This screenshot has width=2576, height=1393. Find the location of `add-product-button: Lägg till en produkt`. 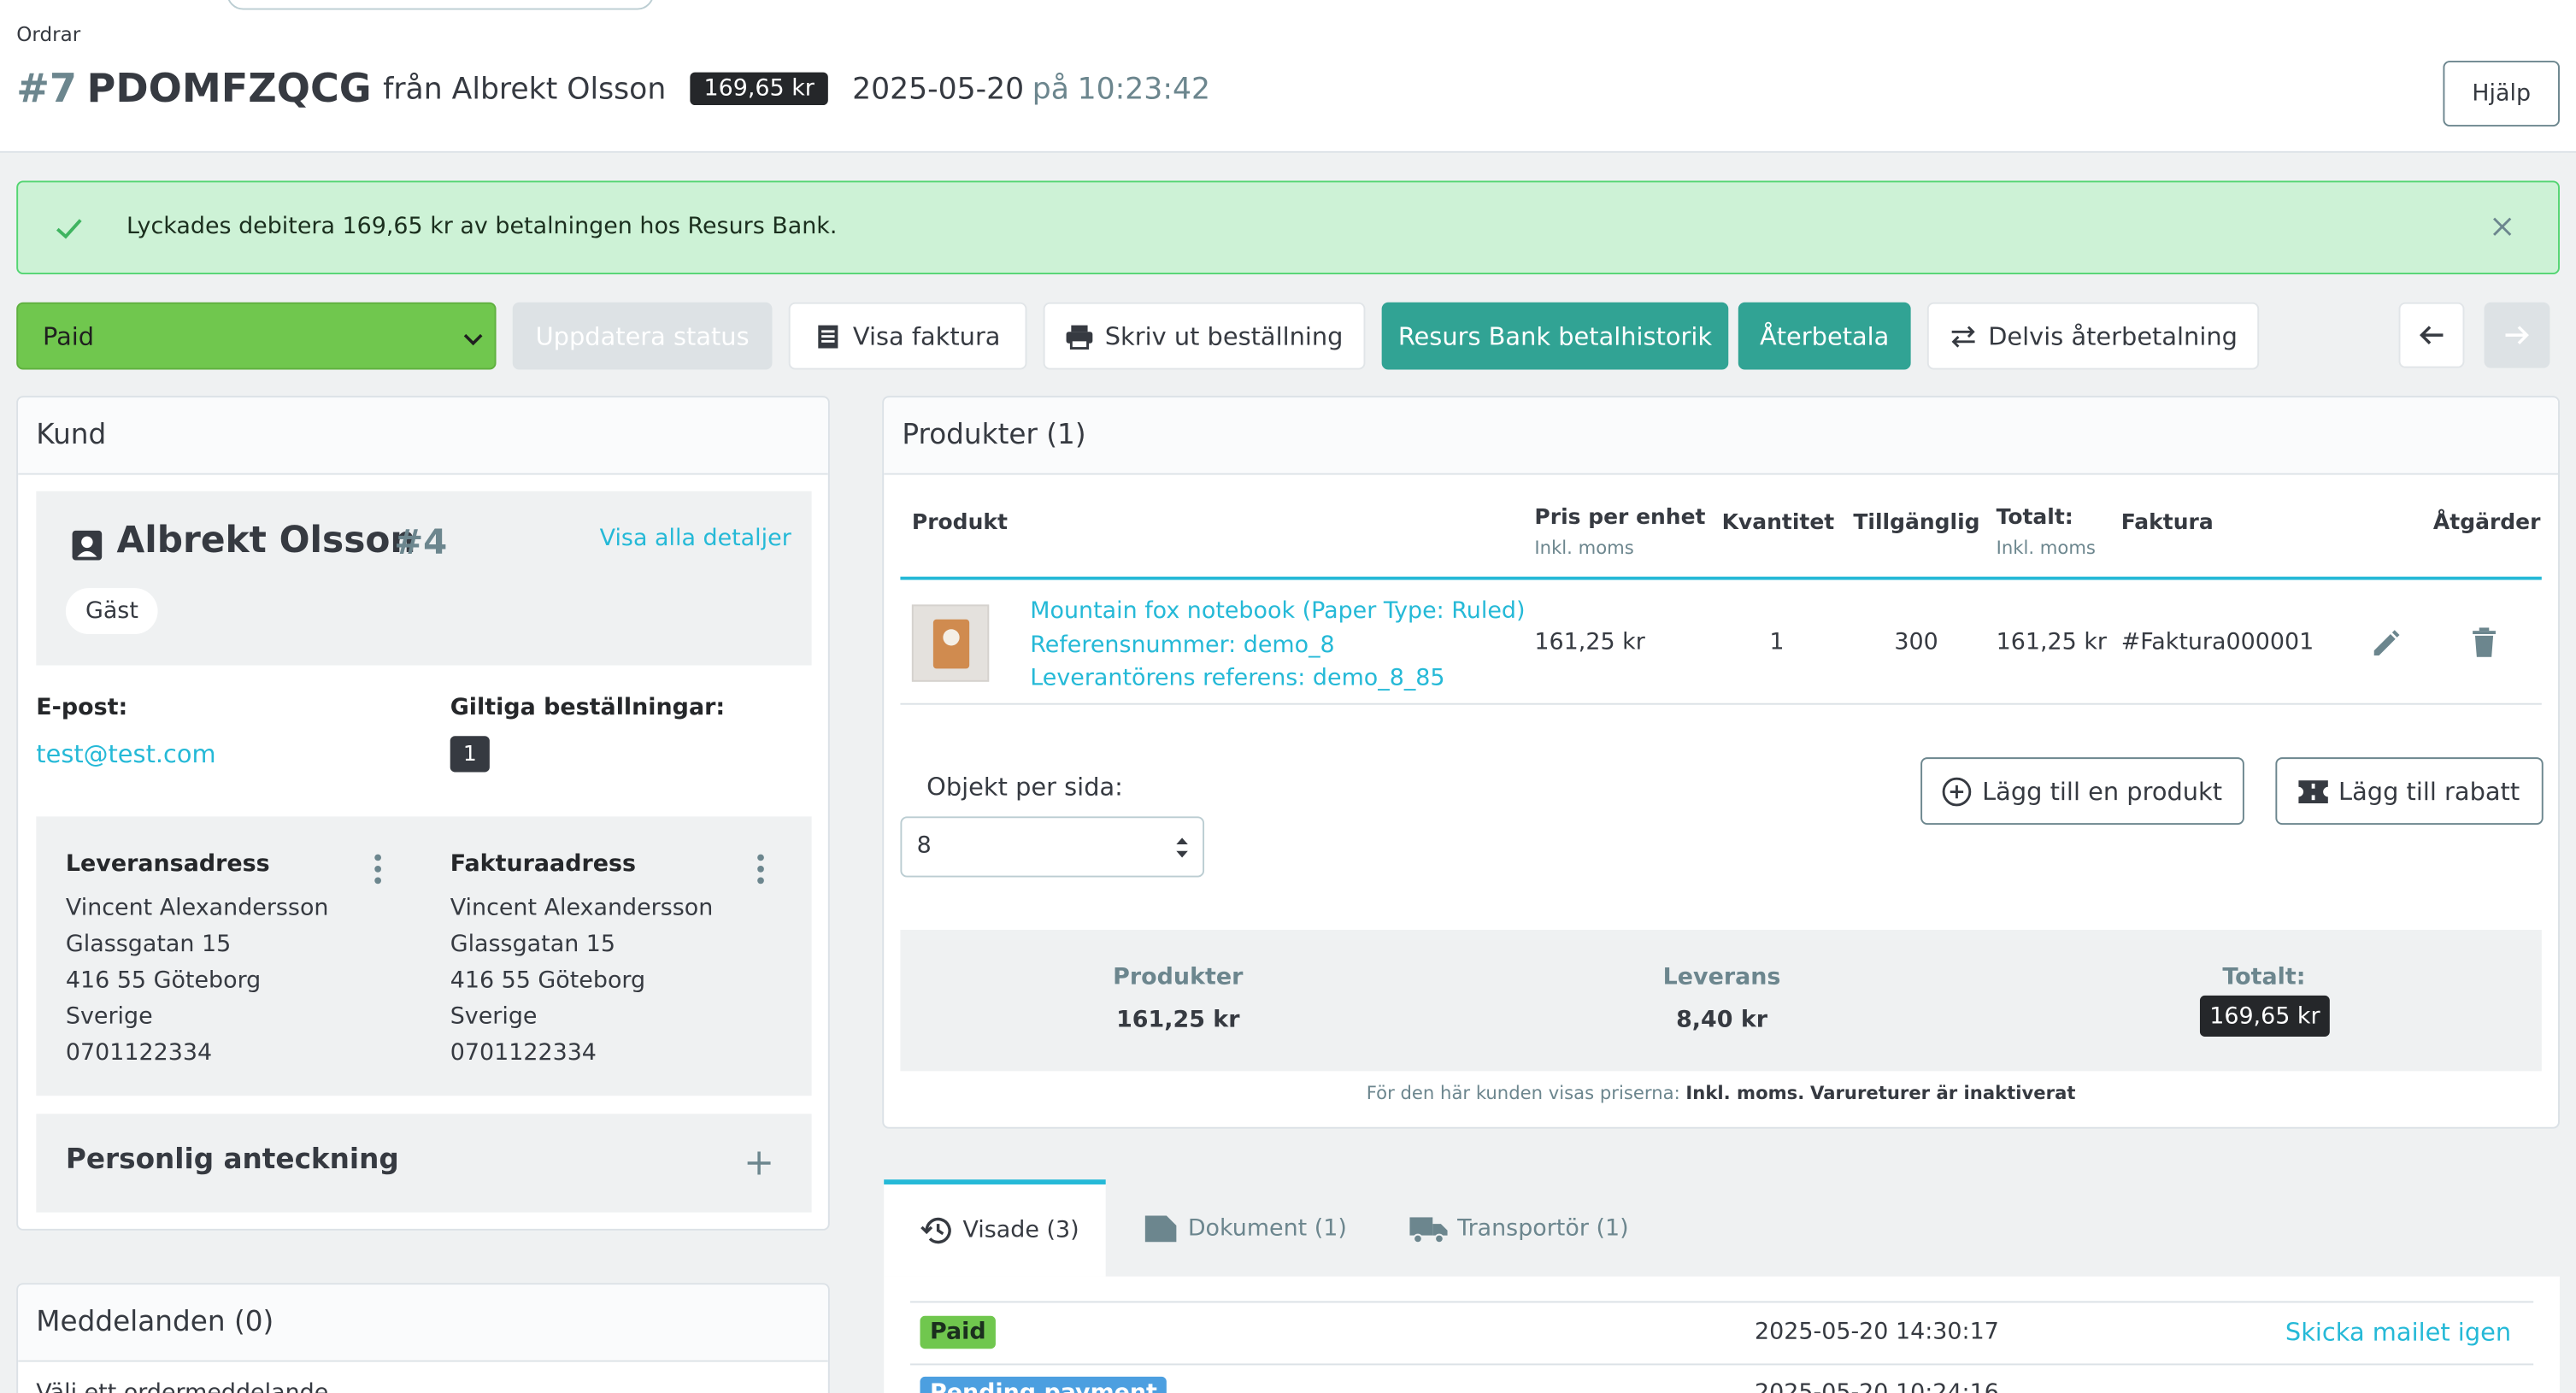

add-product-button: Lägg till en produkt is located at coordinates (2082, 791).